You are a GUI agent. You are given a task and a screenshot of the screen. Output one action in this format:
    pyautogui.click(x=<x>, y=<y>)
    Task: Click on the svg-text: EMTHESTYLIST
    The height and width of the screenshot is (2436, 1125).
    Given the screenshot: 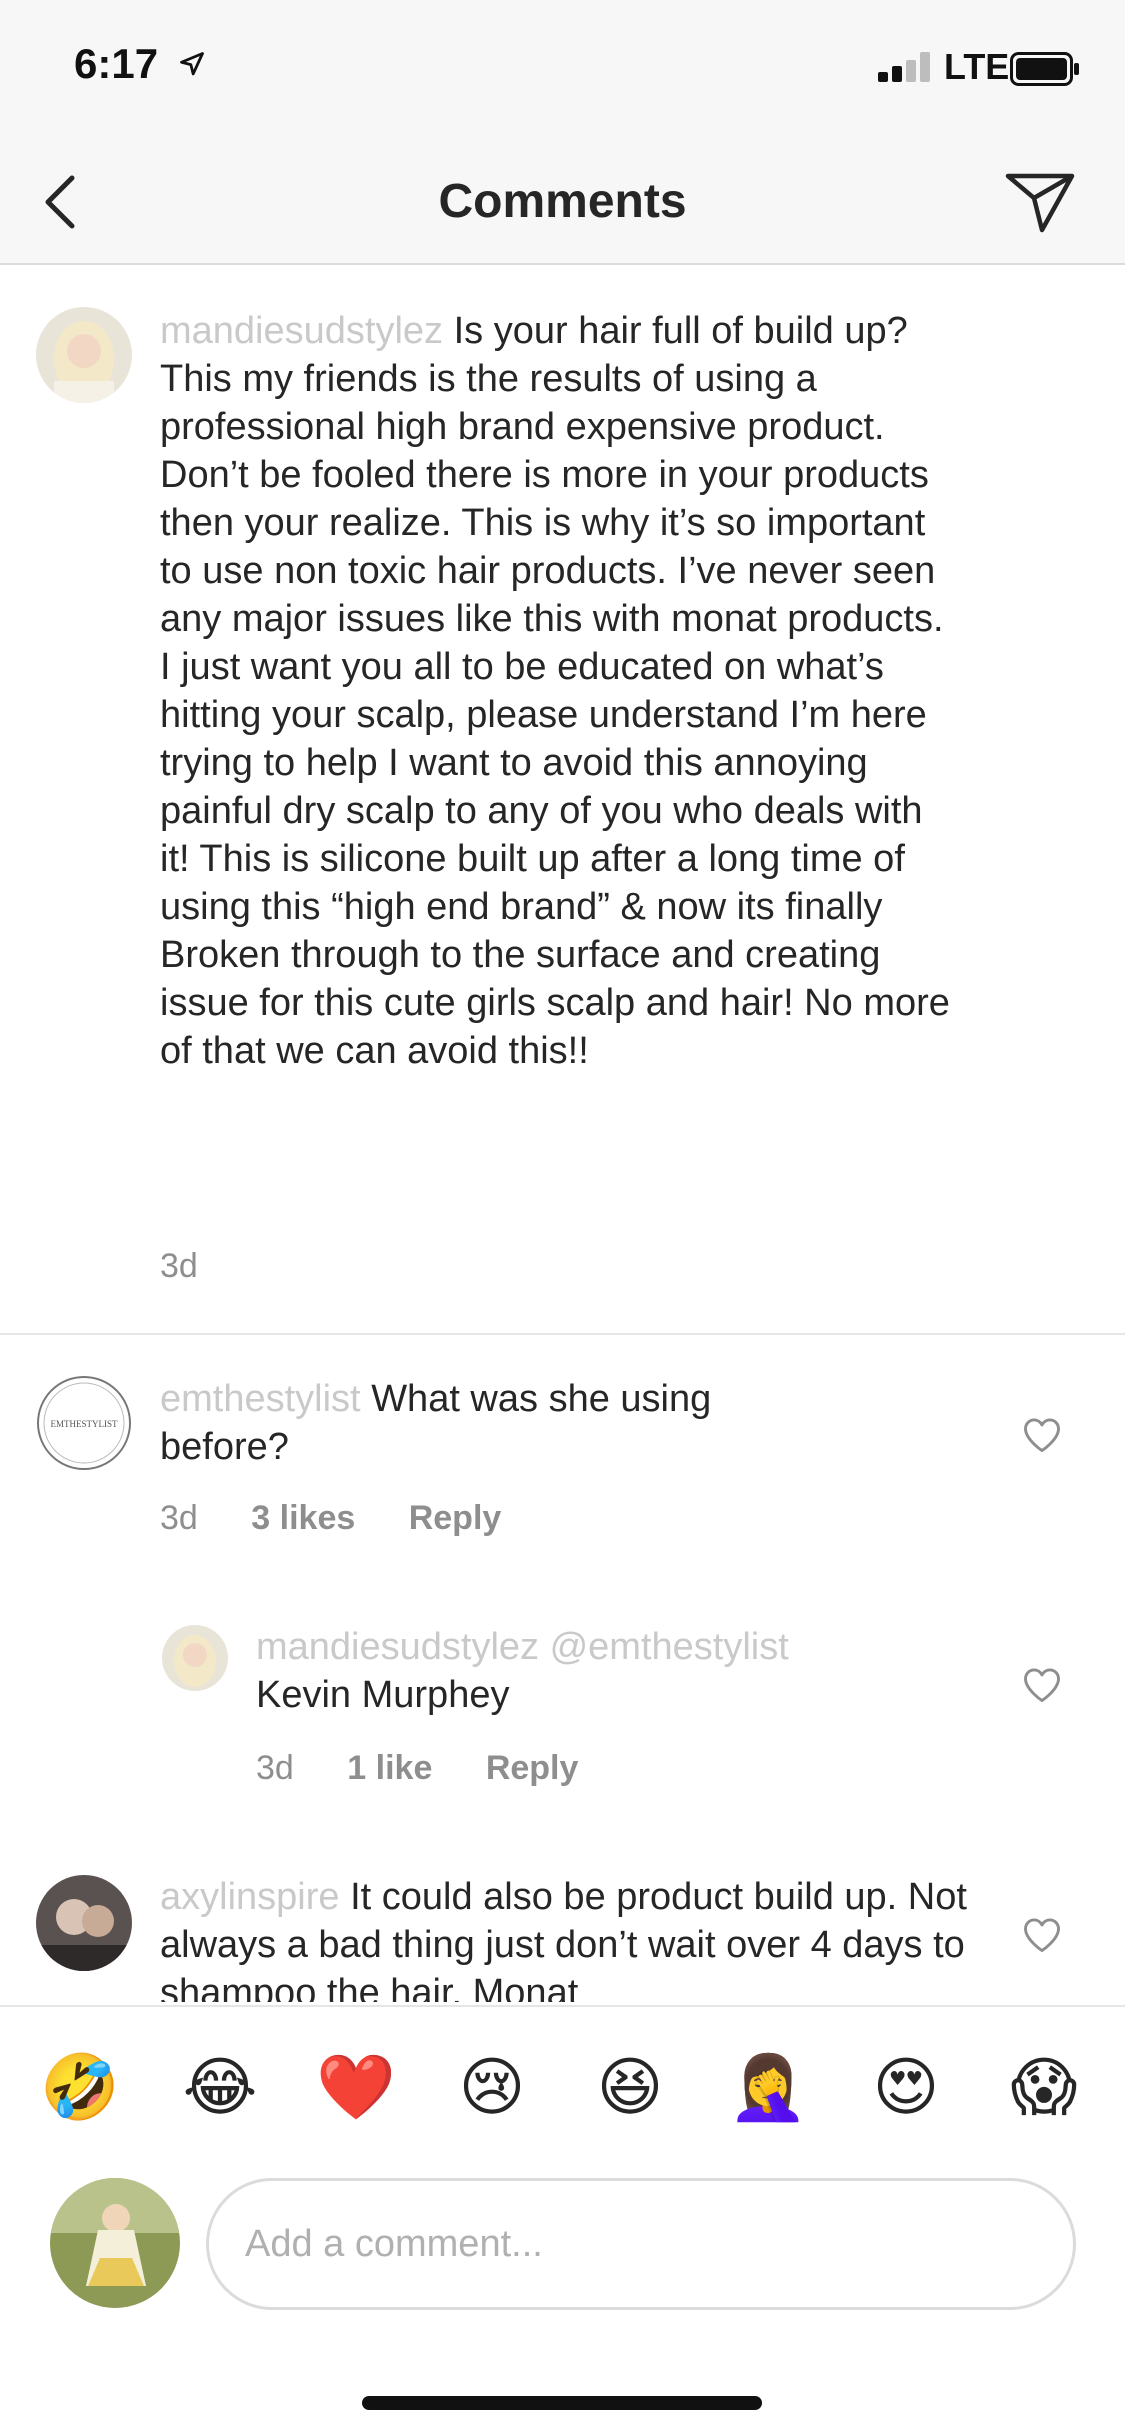 What is the action you would take?
    pyautogui.click(x=84, y=1424)
    